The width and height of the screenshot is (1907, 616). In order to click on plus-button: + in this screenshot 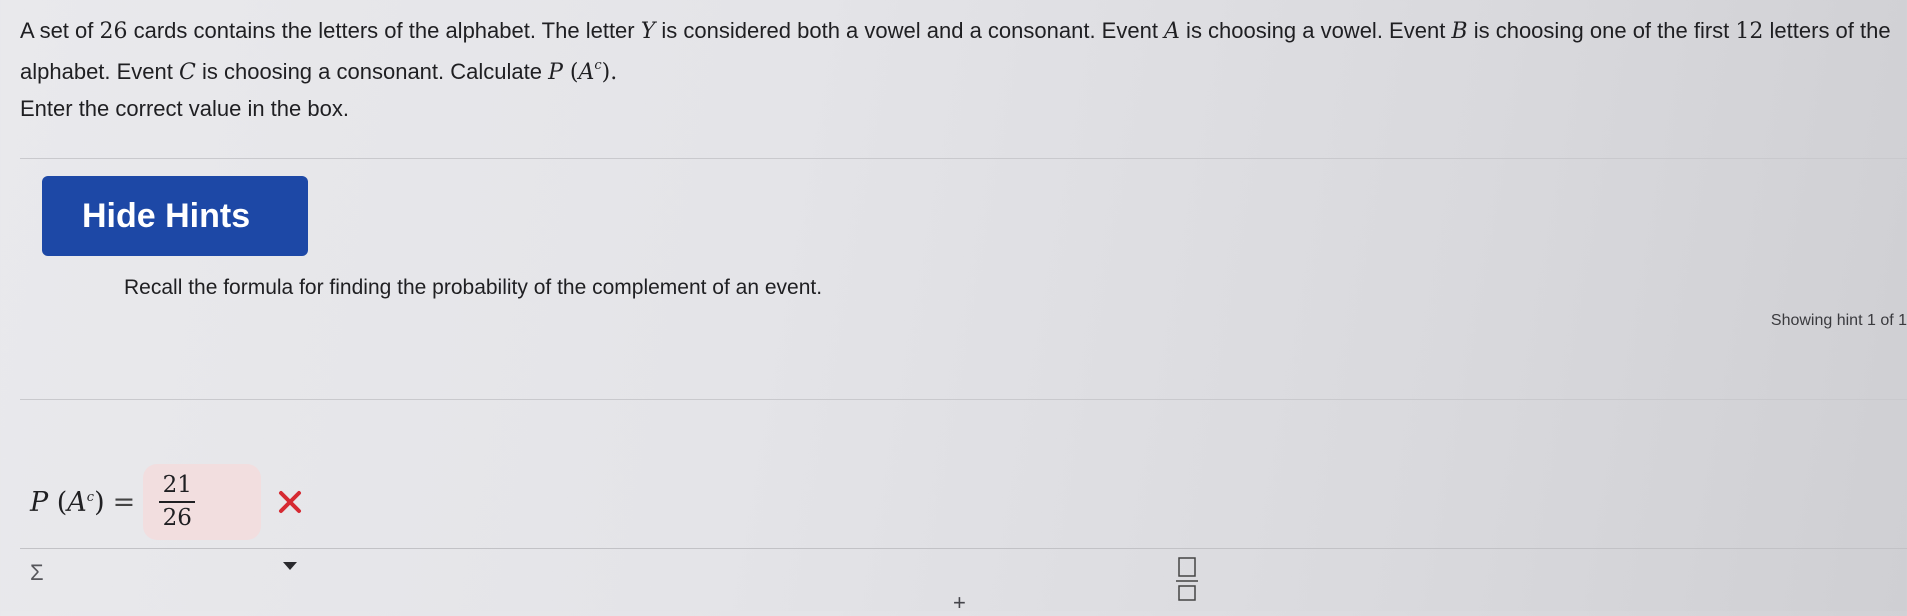, I will do `click(959, 603)`.